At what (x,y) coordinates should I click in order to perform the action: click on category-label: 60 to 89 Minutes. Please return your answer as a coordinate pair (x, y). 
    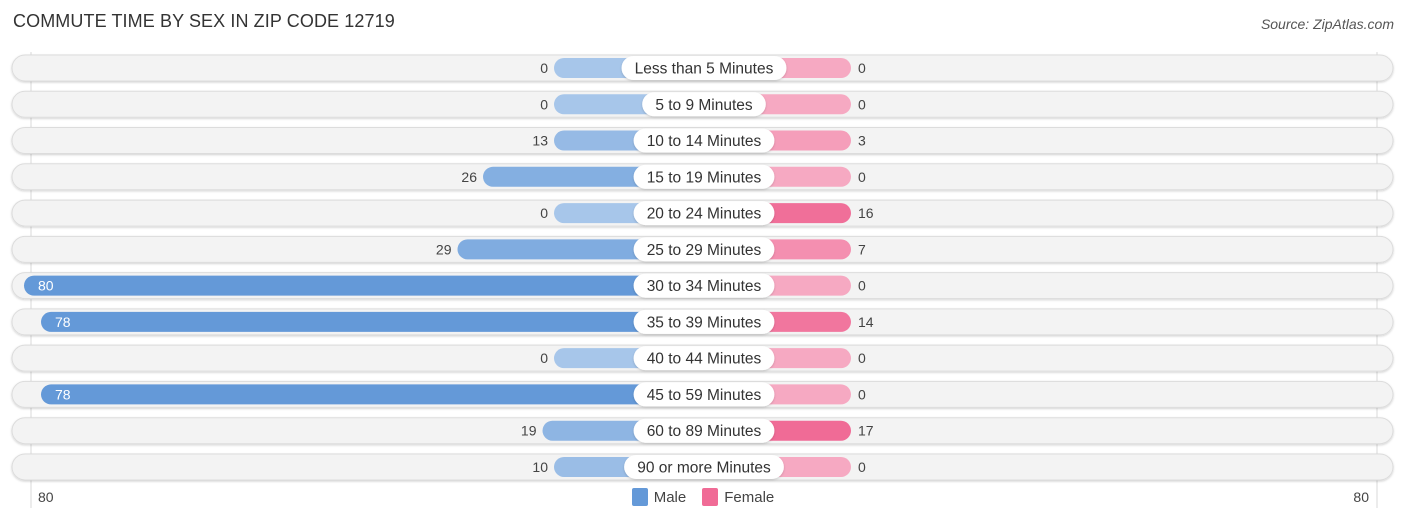
    Looking at the image, I should click on (704, 431).